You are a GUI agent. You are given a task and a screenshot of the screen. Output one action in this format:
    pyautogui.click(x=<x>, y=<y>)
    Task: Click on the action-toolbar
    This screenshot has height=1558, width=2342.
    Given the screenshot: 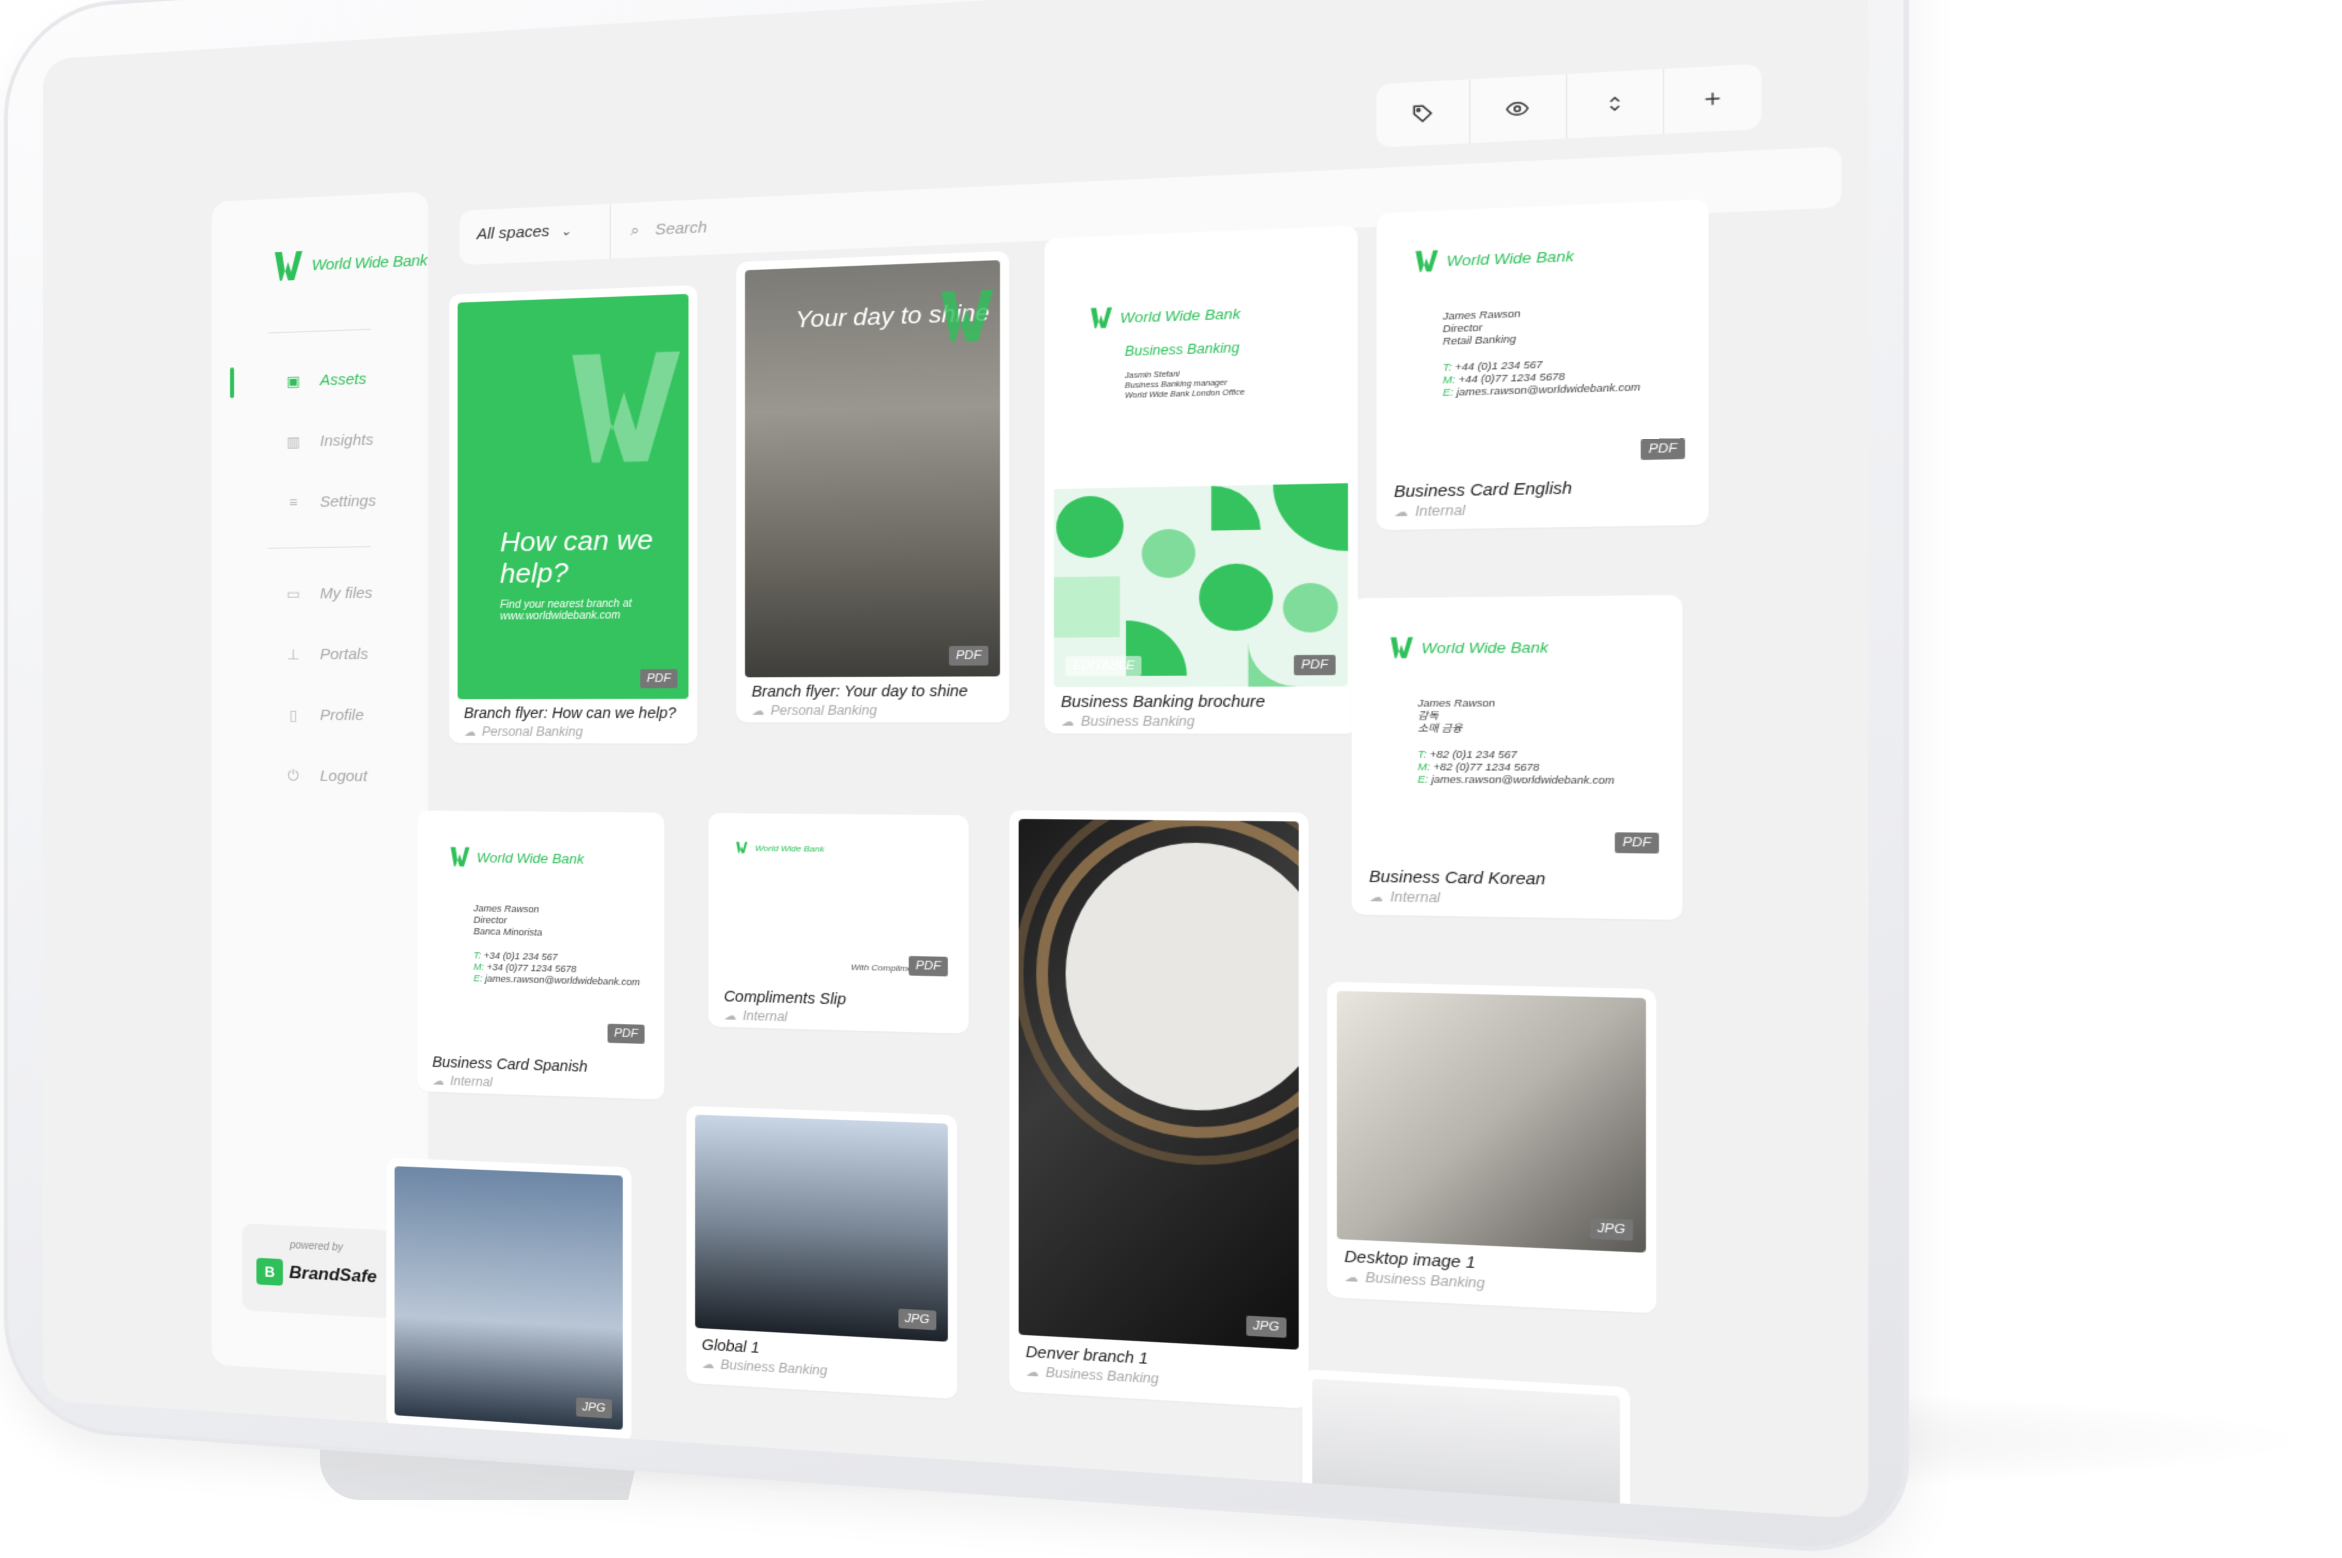 What is the action you would take?
    pyautogui.click(x=1569, y=105)
    